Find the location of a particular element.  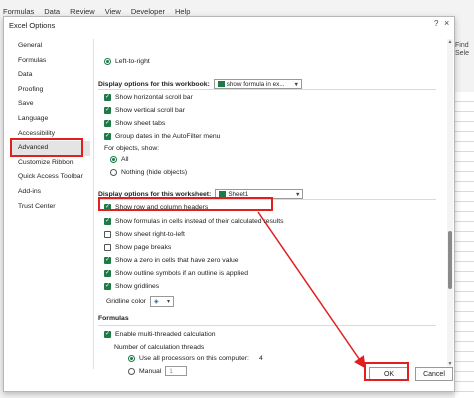

cancel-button: Cancel is located at coordinates (434, 374).